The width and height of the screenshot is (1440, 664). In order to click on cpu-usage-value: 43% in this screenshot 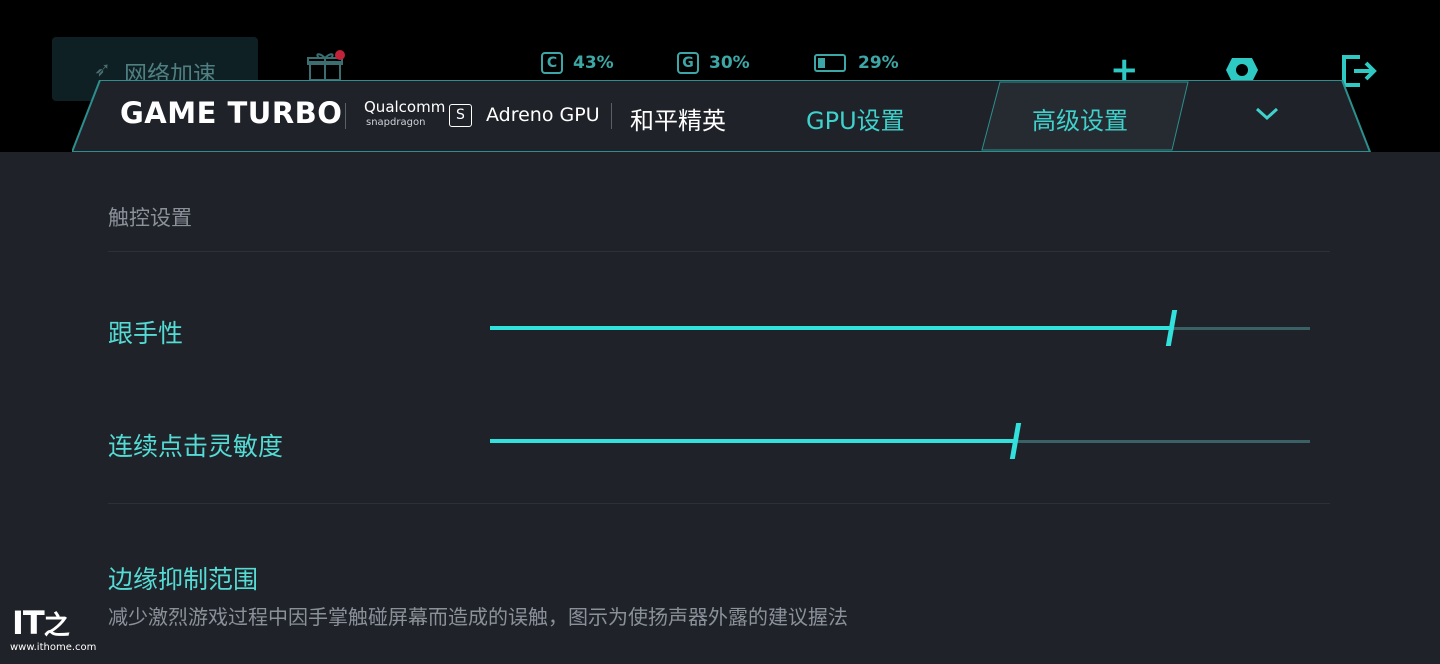, I will do `click(593, 63)`.